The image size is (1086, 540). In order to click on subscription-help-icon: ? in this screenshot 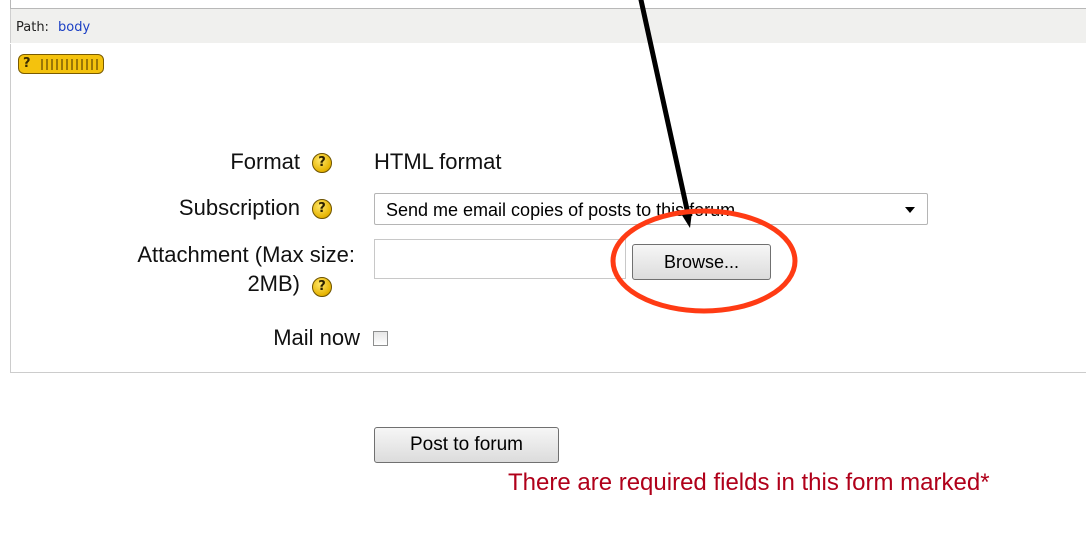, I will do `click(322, 209)`.